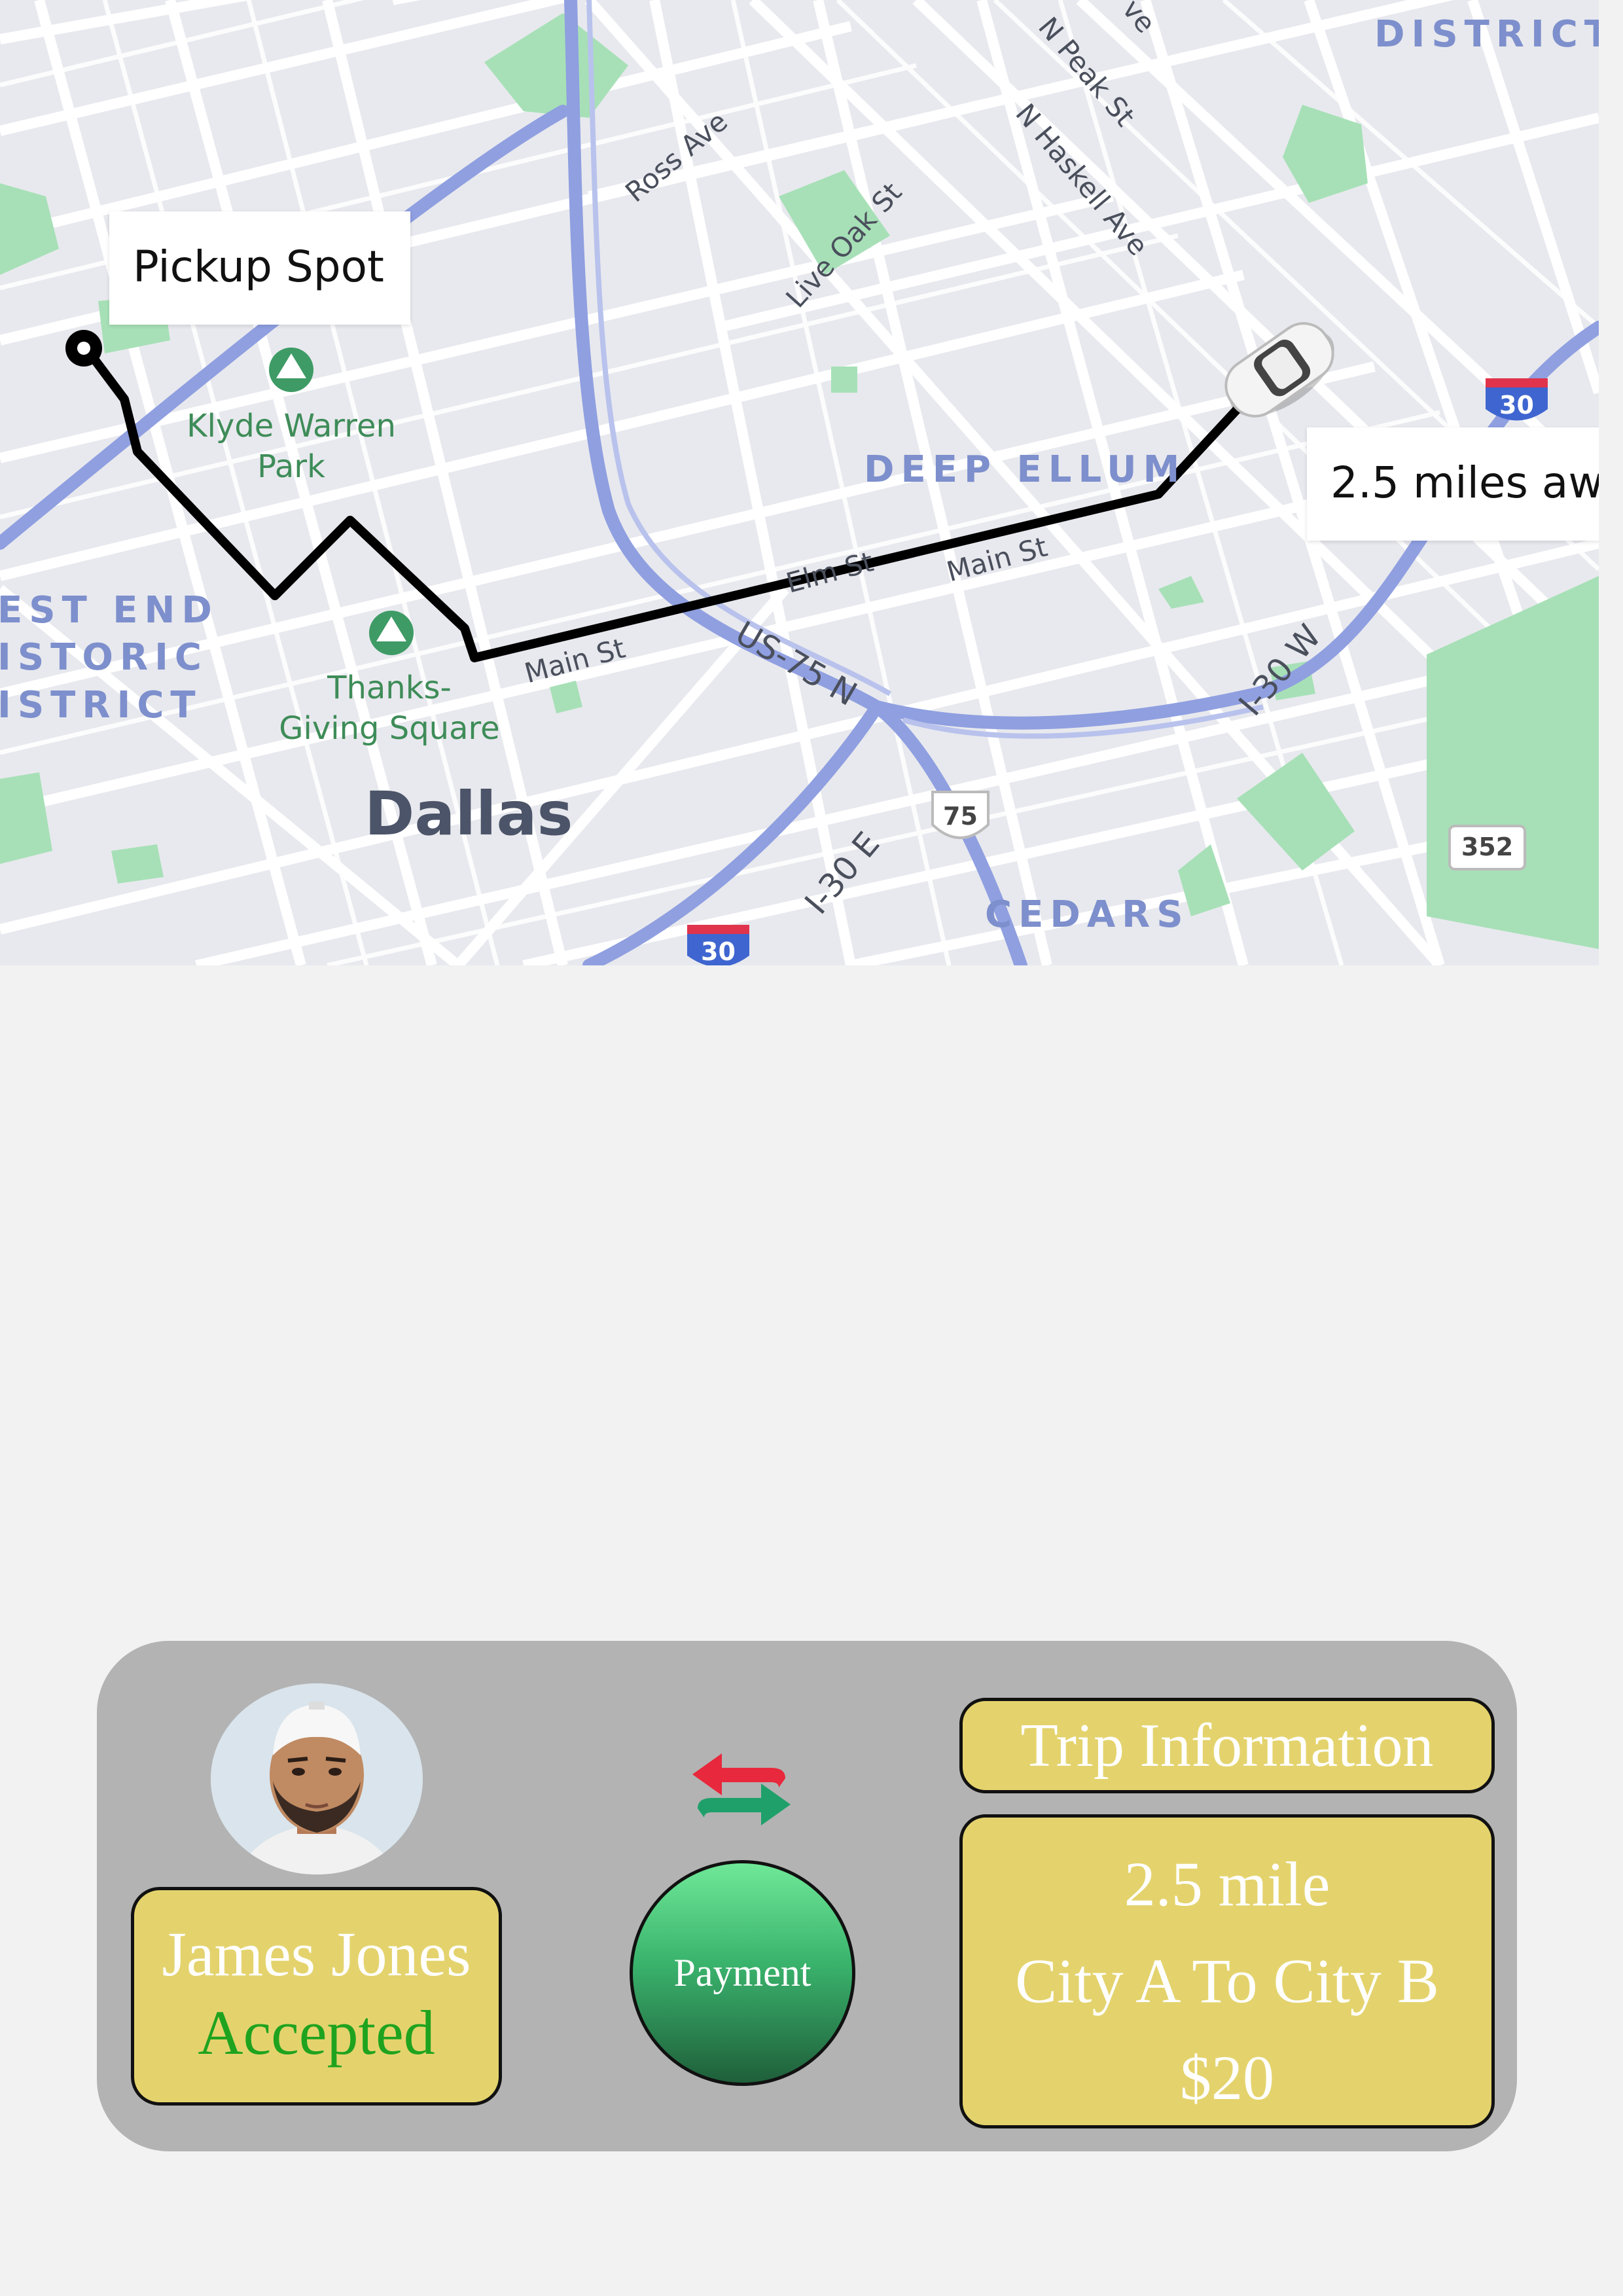  I want to click on driver-distance-label: 2.5 miles away, so click(1453, 484).